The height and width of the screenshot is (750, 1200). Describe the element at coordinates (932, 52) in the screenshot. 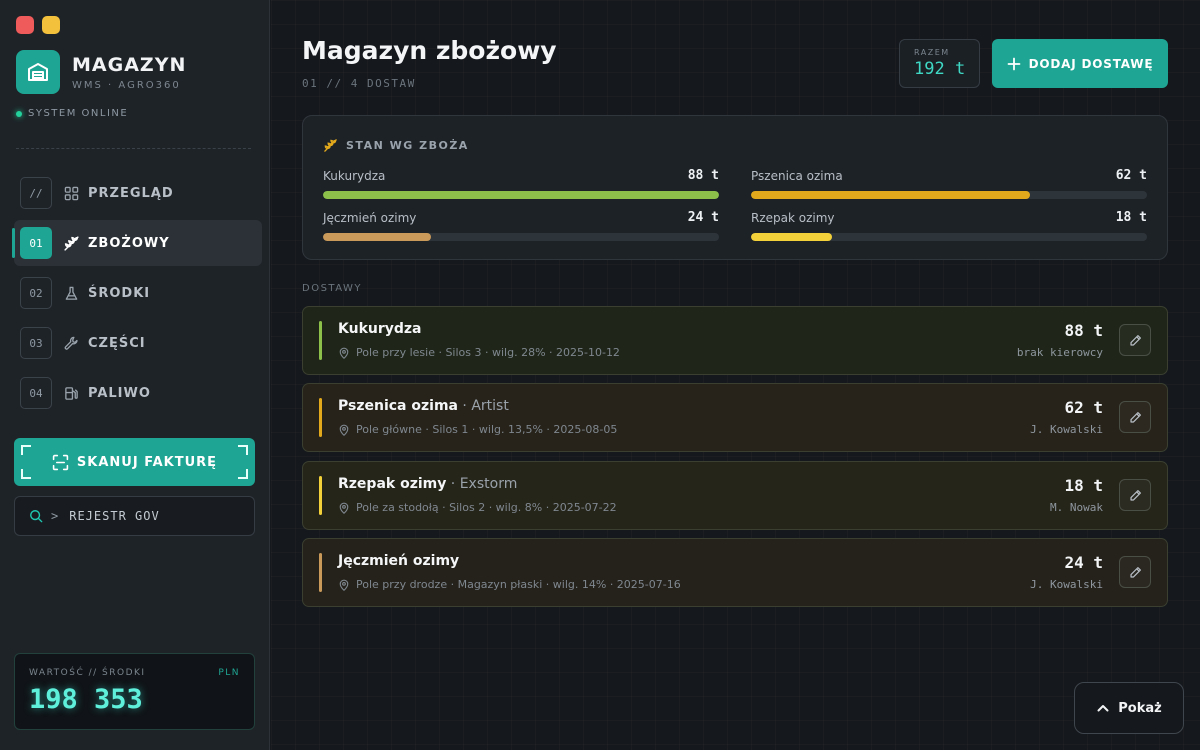

I see `total-label: RAZEM` at that location.